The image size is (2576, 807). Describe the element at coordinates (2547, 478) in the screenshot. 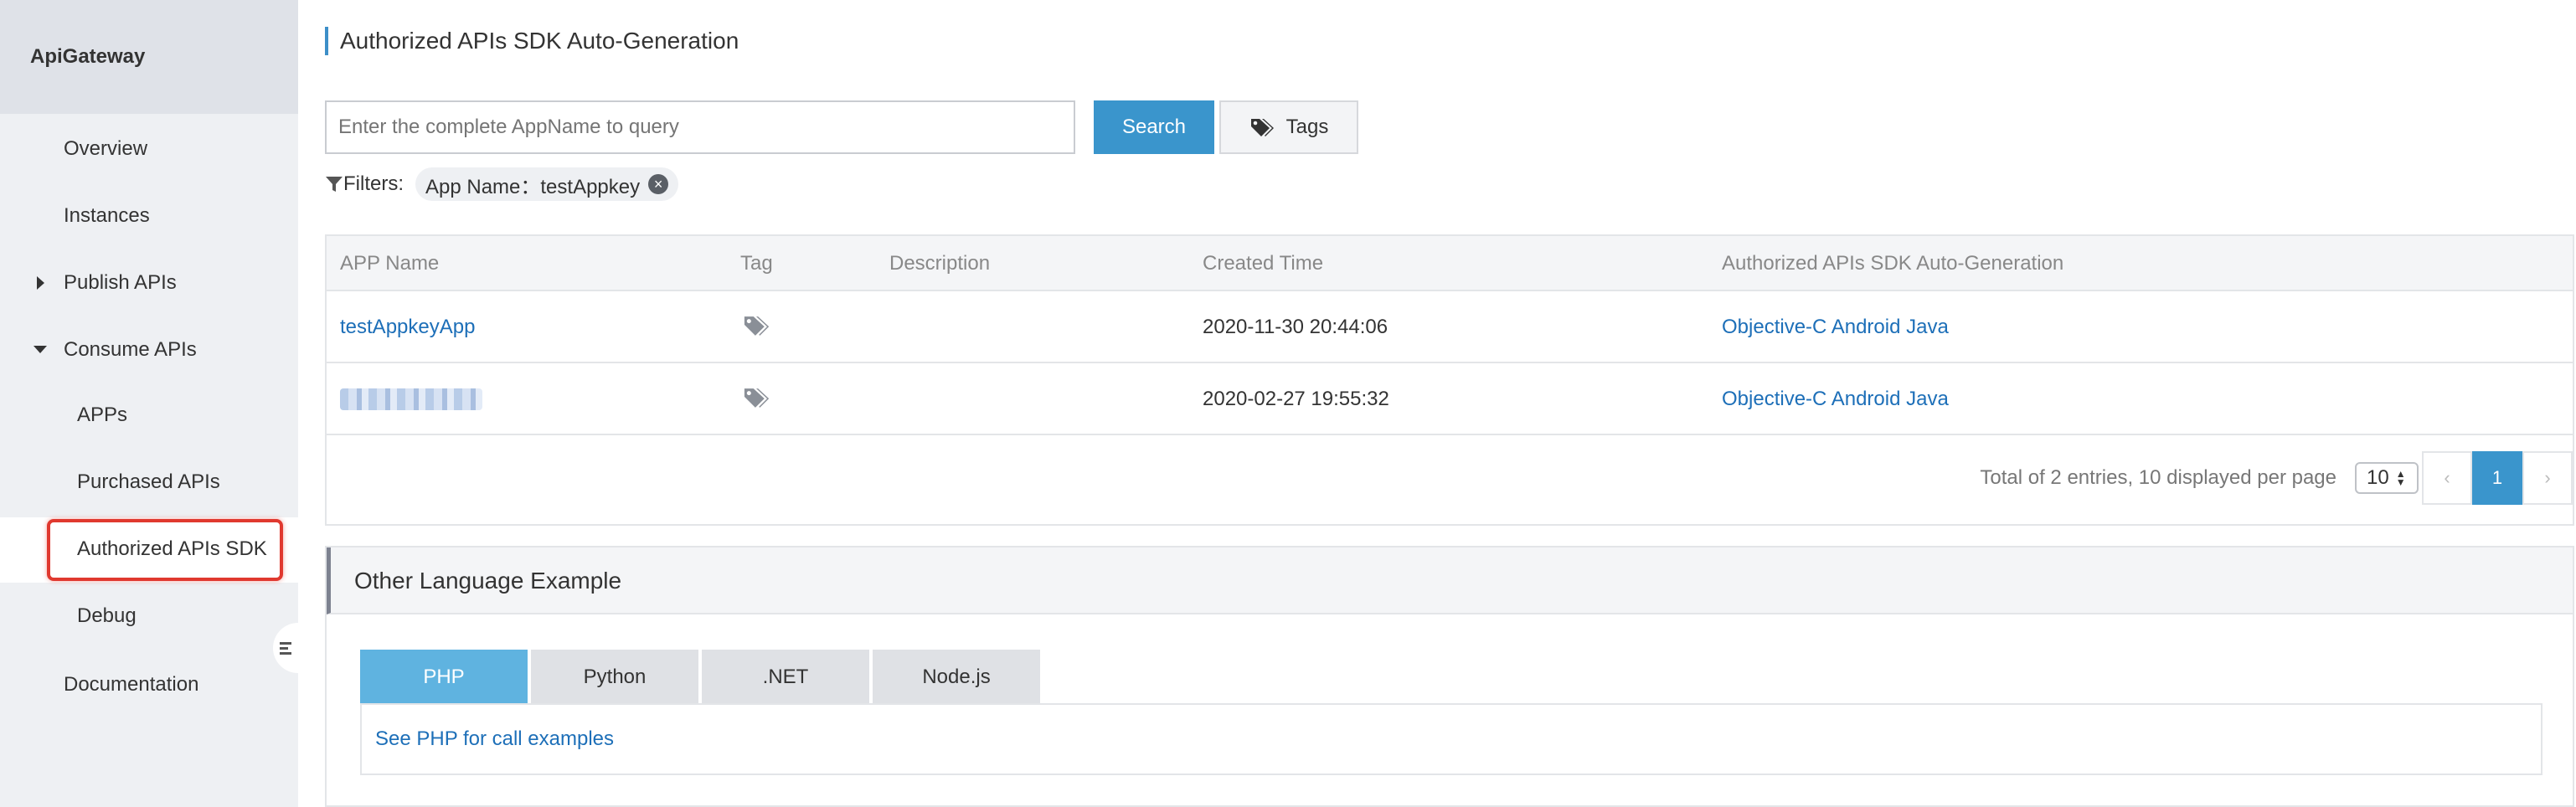

I see `next-page-button: ›` at that location.